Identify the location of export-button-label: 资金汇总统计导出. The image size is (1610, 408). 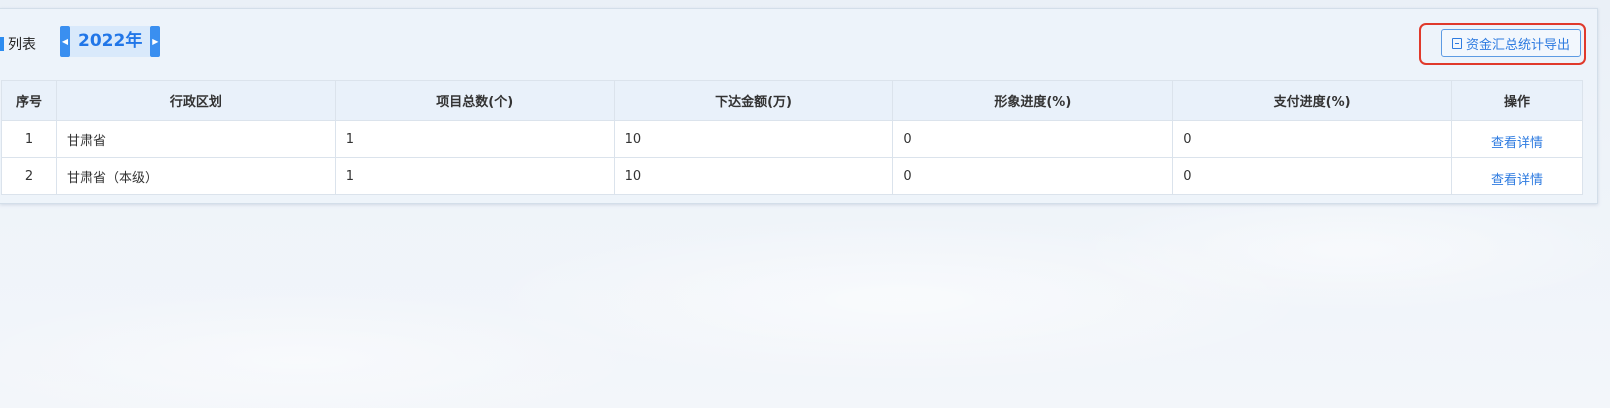
(1517, 45).